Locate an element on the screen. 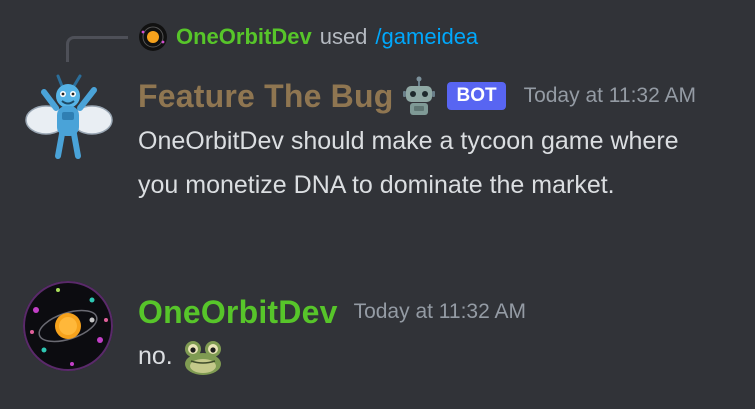 The height and width of the screenshot is (409, 755). message-header: Feature The Bug BOT Today at 11:32 AM is located at coordinates (417, 96).